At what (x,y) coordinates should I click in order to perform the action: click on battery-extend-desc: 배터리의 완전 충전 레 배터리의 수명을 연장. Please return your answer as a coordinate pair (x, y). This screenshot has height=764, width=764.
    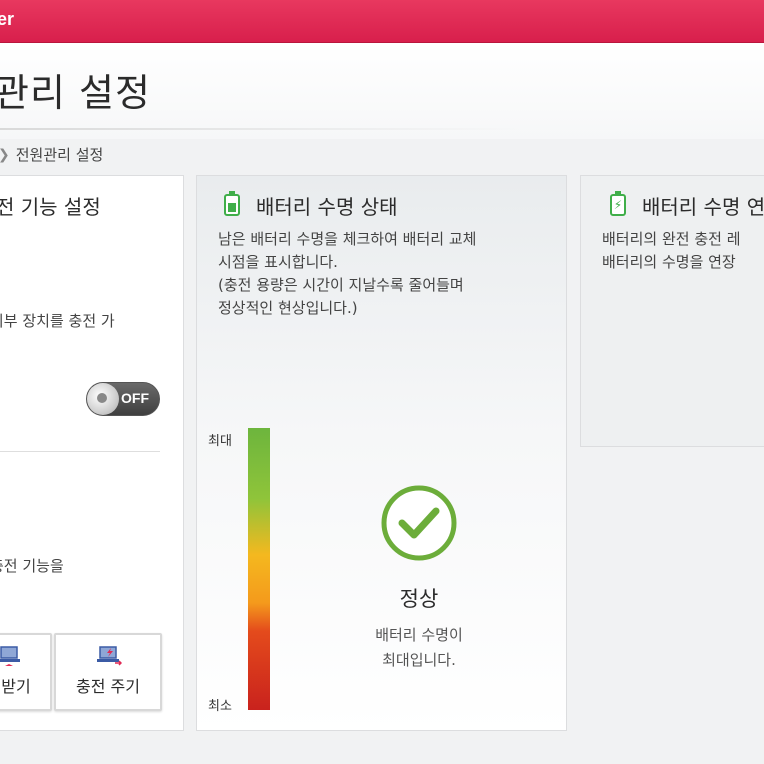
    Looking at the image, I should click on (671, 250).